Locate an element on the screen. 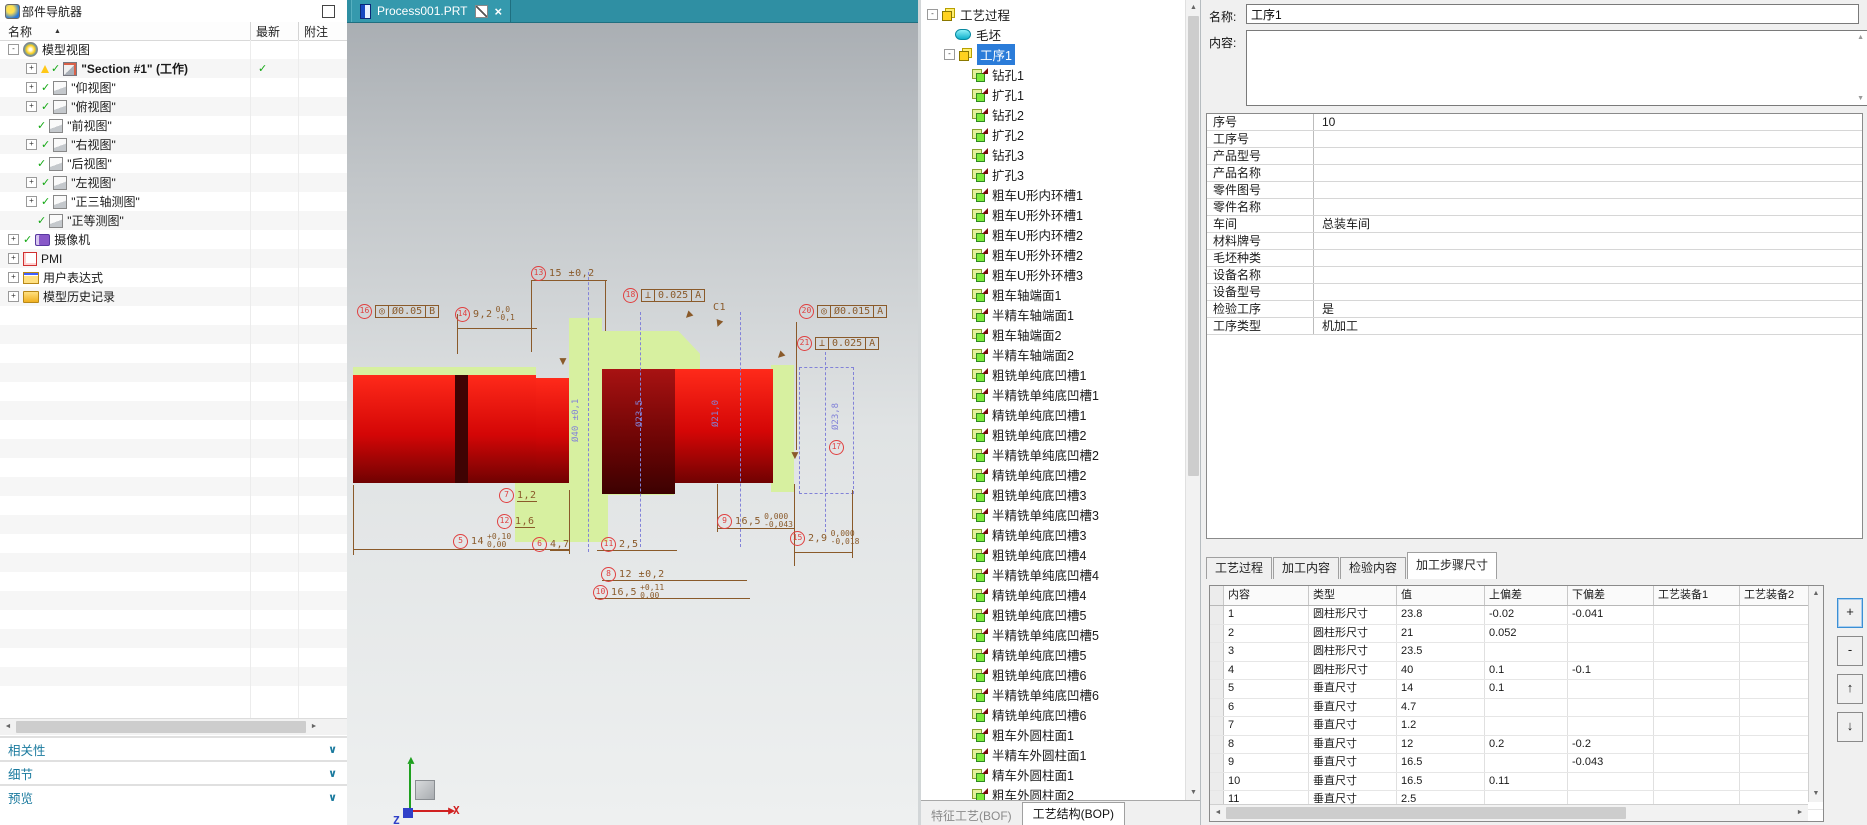  table-row: 4 圆柱形尺寸 40 0.1 -0.1 is located at coordinates (1516, 670).